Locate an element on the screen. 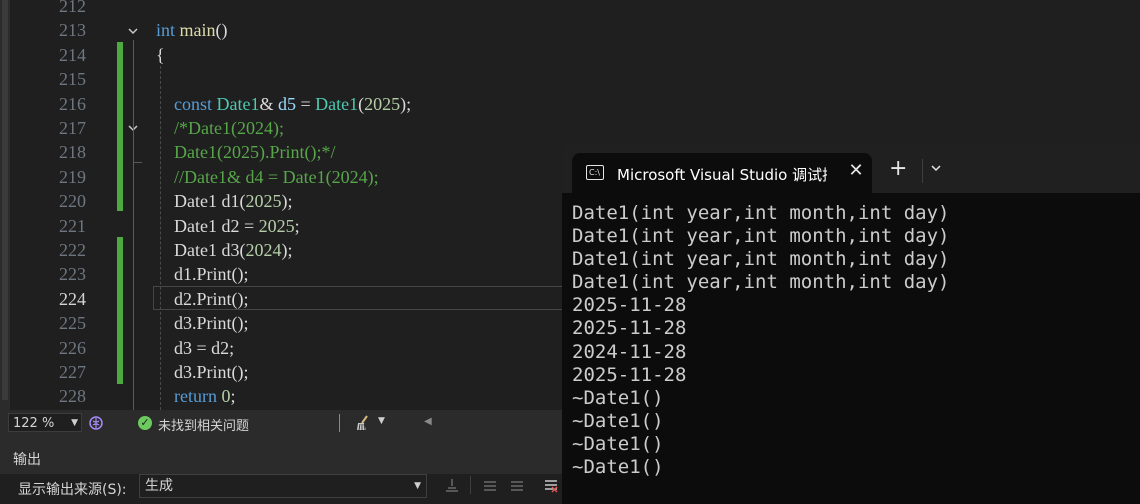 Image resolution: width=1140 pixels, height=504 pixels. close-icon: ✕ is located at coordinates (856, 171).